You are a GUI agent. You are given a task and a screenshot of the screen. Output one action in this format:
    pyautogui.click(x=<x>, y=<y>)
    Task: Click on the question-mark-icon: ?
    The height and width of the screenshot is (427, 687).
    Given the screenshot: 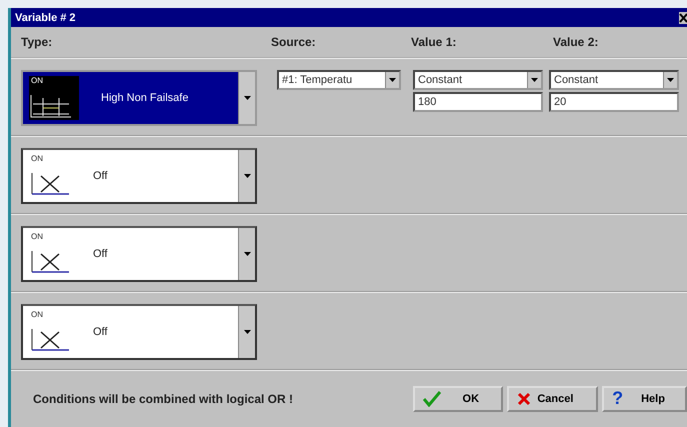 What is the action you would take?
    pyautogui.click(x=618, y=398)
    